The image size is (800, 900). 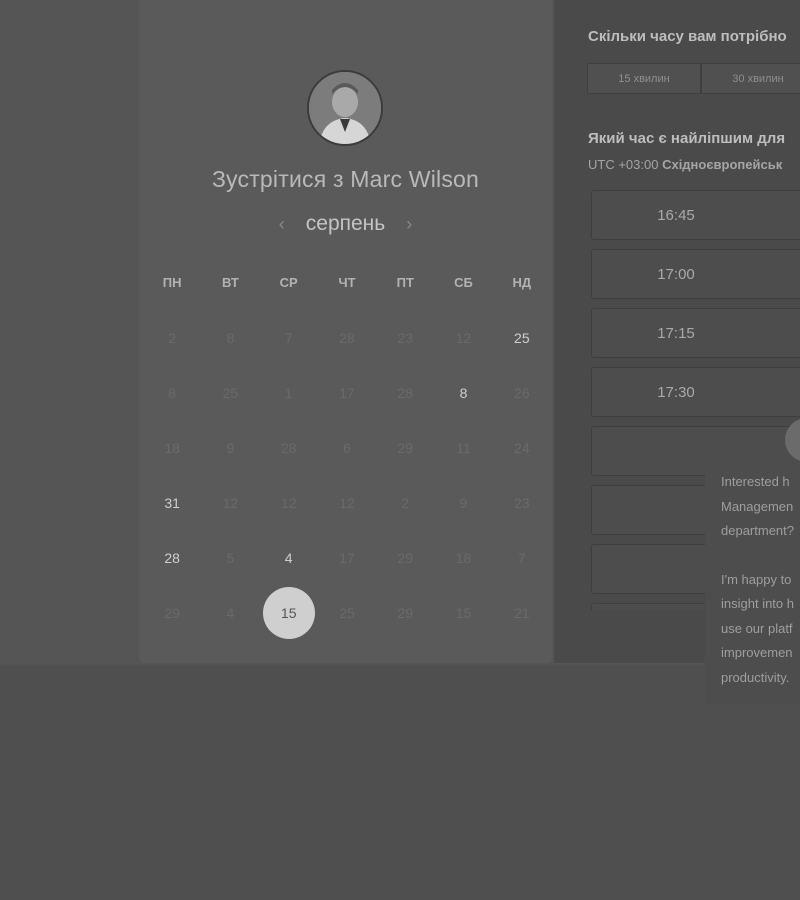 I want to click on calendar-week: 31 12 12 12 2 9 23, so click(x=347, y=502).